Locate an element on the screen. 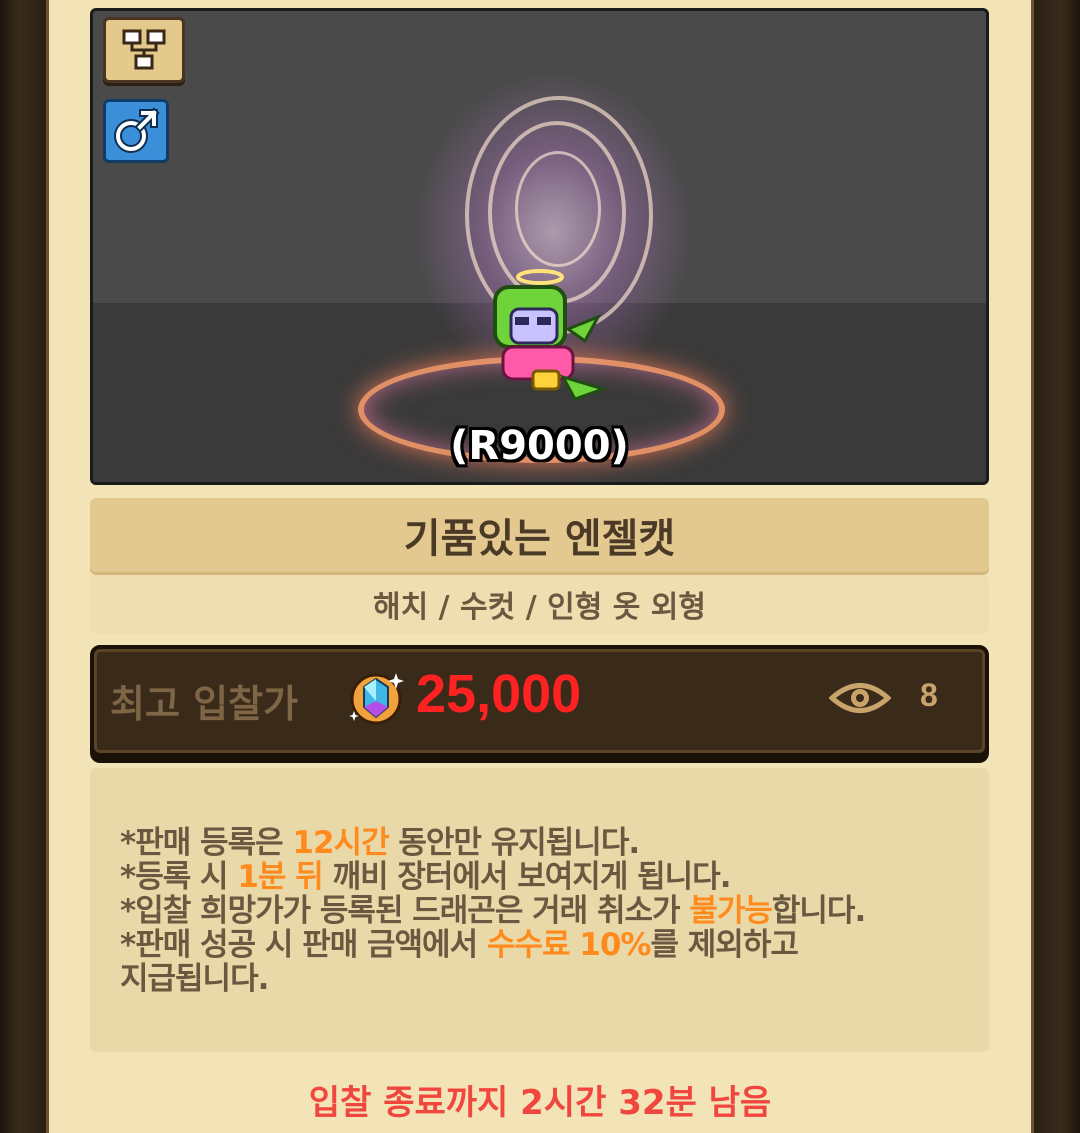 This screenshot has height=1133, width=1080. pet-type-badge is located at coordinates (144, 50).